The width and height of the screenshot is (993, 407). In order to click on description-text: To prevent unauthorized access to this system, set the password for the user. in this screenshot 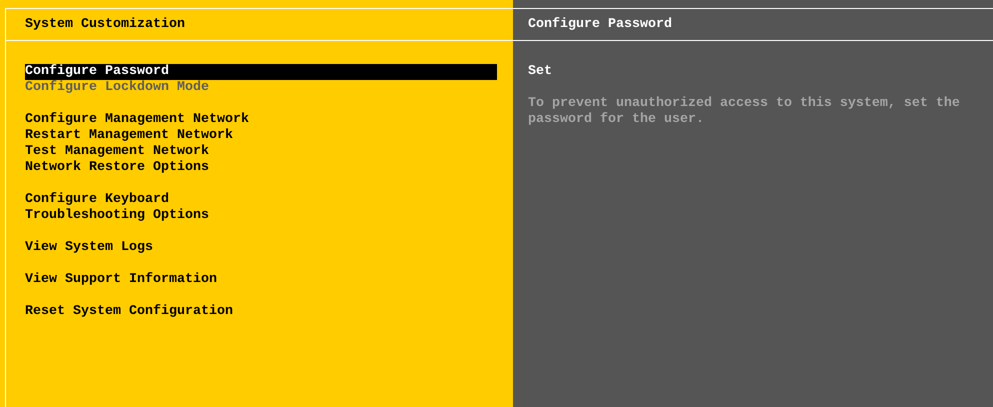, I will do `click(744, 112)`.